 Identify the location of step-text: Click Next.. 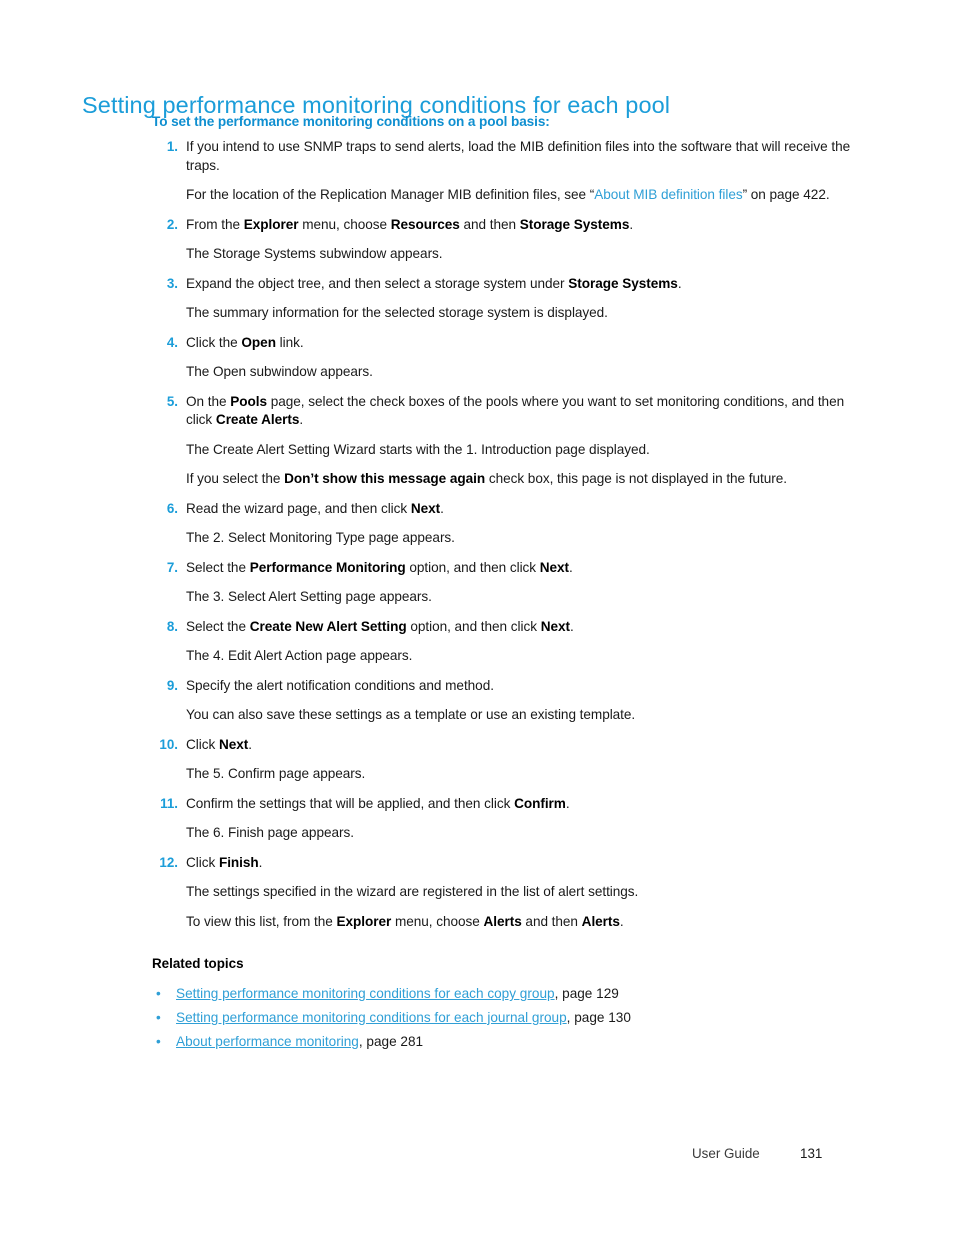
(519, 745).